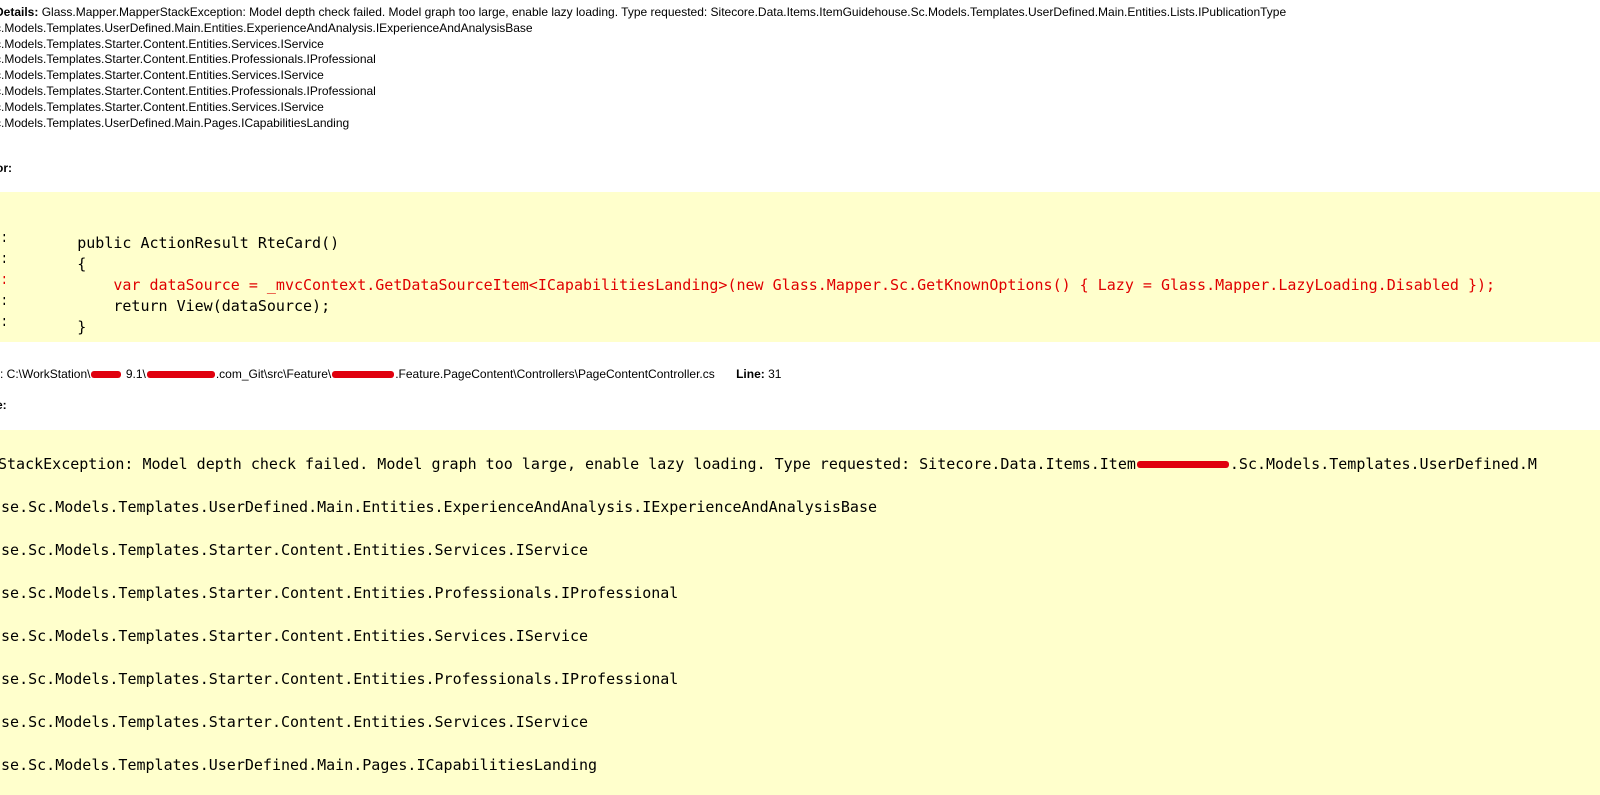 The image size is (1600, 795). I want to click on exception-details-label: Details:, so click(19, 12).